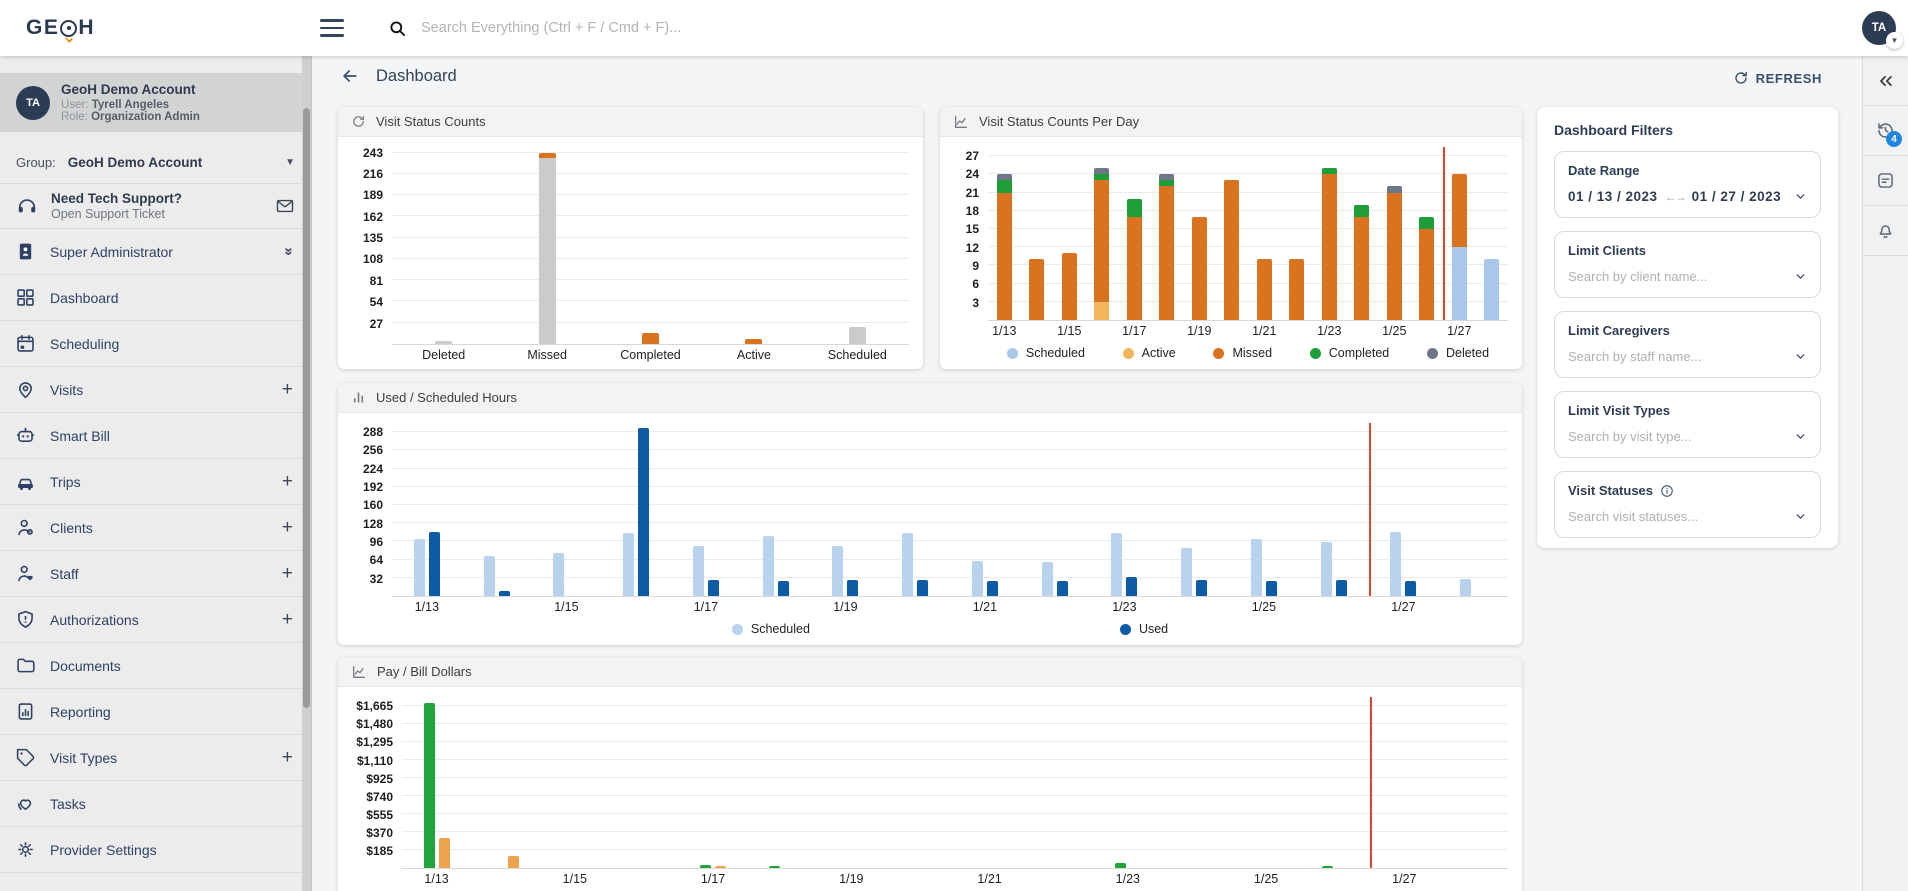 The height and width of the screenshot is (891, 1908). I want to click on alerts-button, so click(1885, 231).